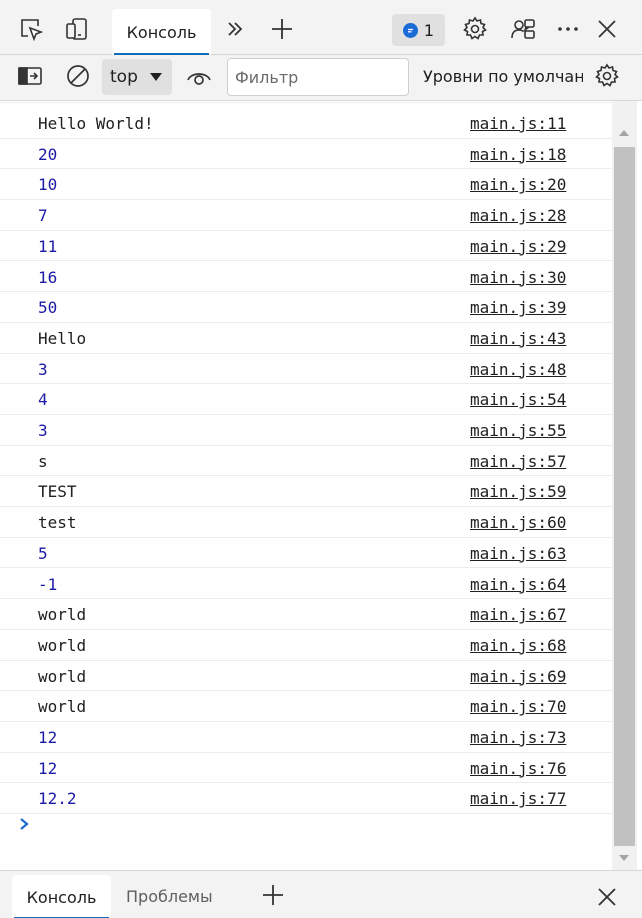  What do you see at coordinates (306, 399) in the screenshot?
I see `log-row: 4 main.js:54` at bounding box center [306, 399].